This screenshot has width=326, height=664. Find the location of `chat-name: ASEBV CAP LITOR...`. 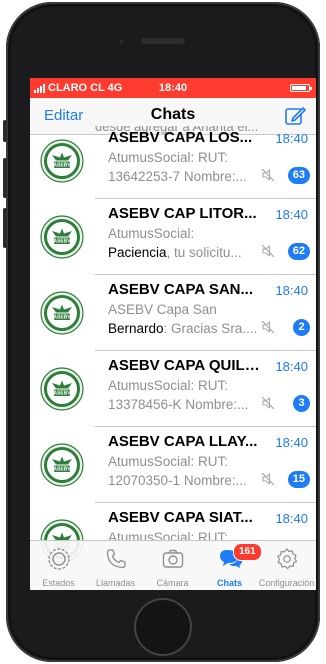

chat-name: ASEBV CAP LITOR... is located at coordinates (182, 213).